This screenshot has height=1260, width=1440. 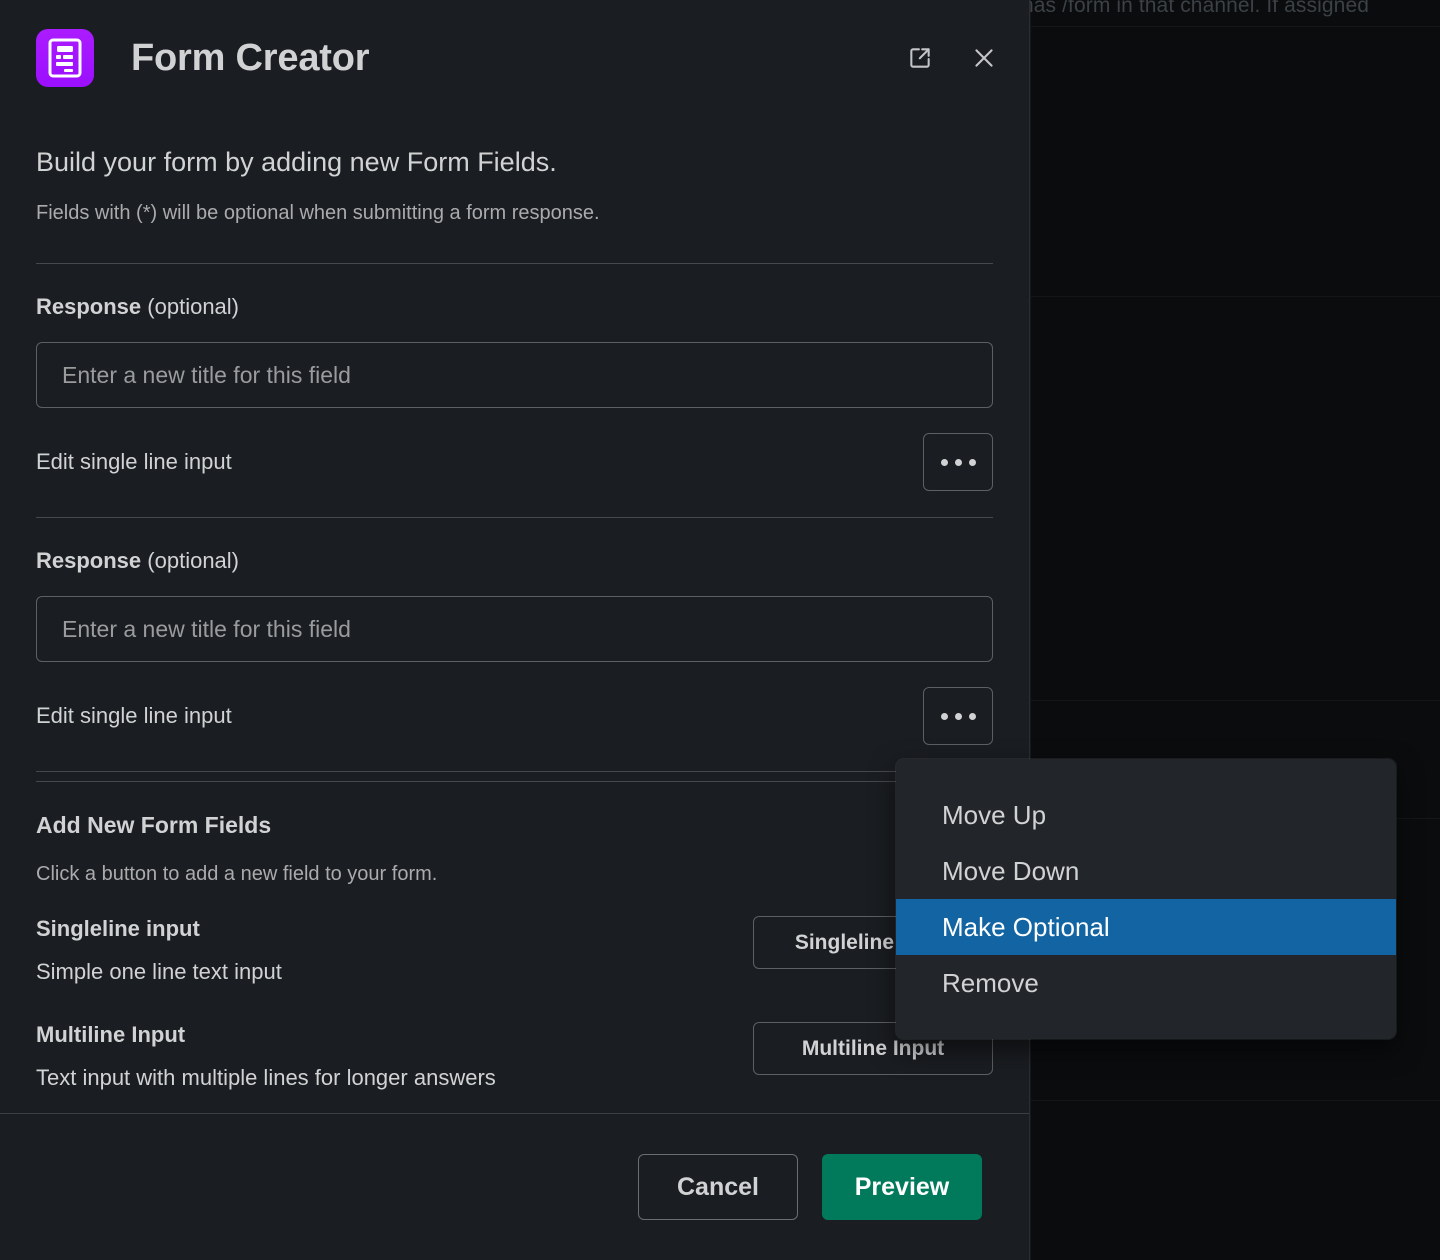 I want to click on field-options-menu: Move Up Move Down Make Optional Remove, so click(x=1146, y=899).